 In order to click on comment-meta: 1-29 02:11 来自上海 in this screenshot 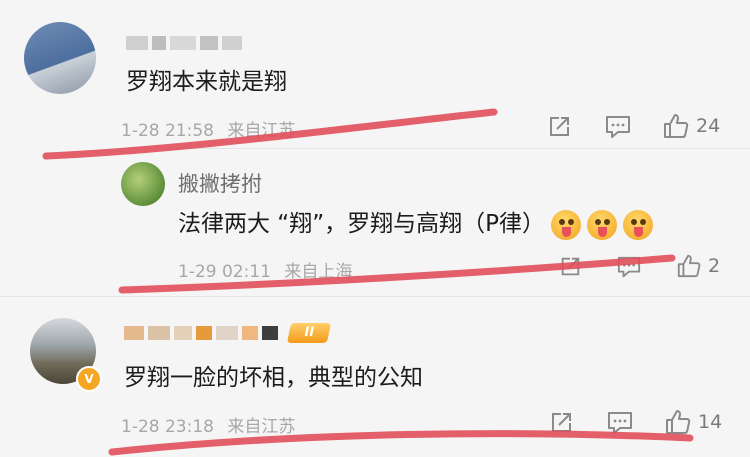, I will do `click(265, 269)`.